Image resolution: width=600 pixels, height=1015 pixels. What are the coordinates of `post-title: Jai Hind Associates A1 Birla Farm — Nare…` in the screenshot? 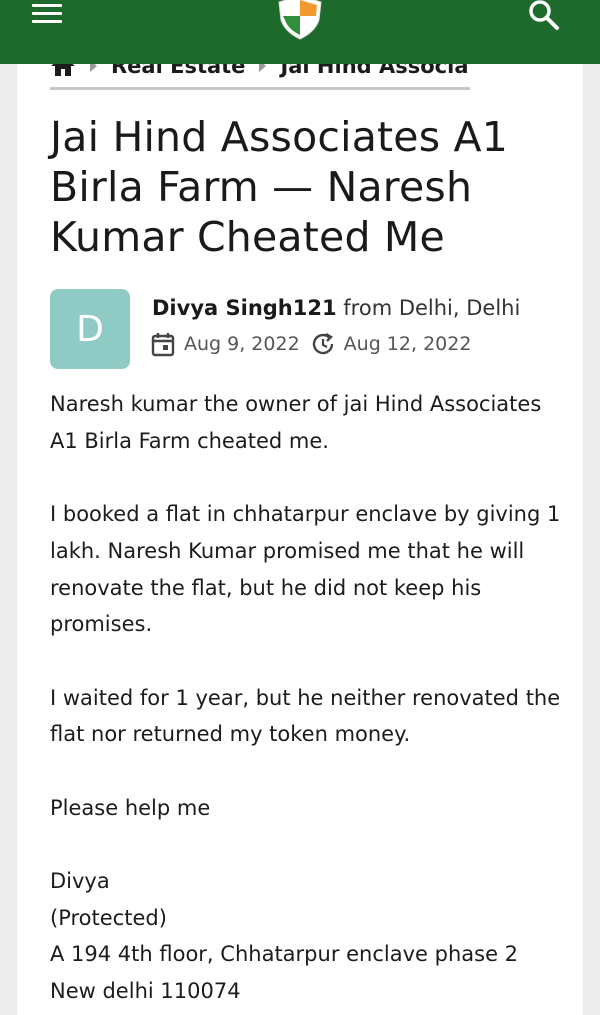 It's located at (279, 187).